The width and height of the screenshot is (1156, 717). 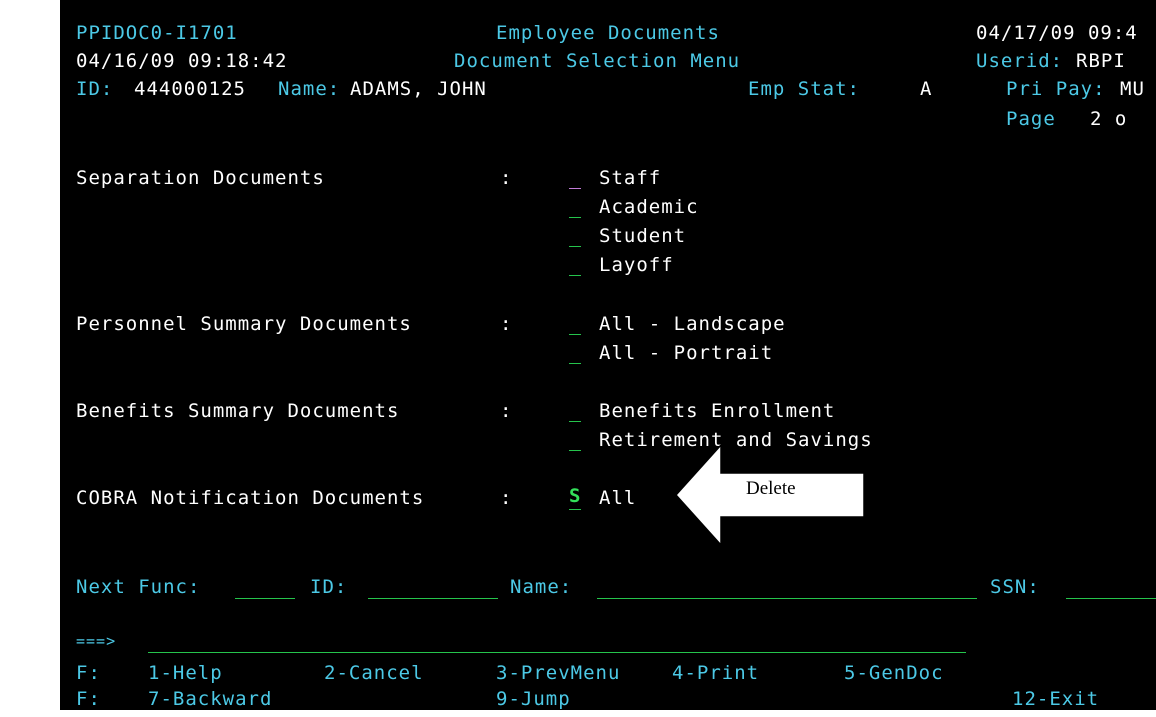 What do you see at coordinates (309, 89) in the screenshot?
I see `name-label: Name:` at bounding box center [309, 89].